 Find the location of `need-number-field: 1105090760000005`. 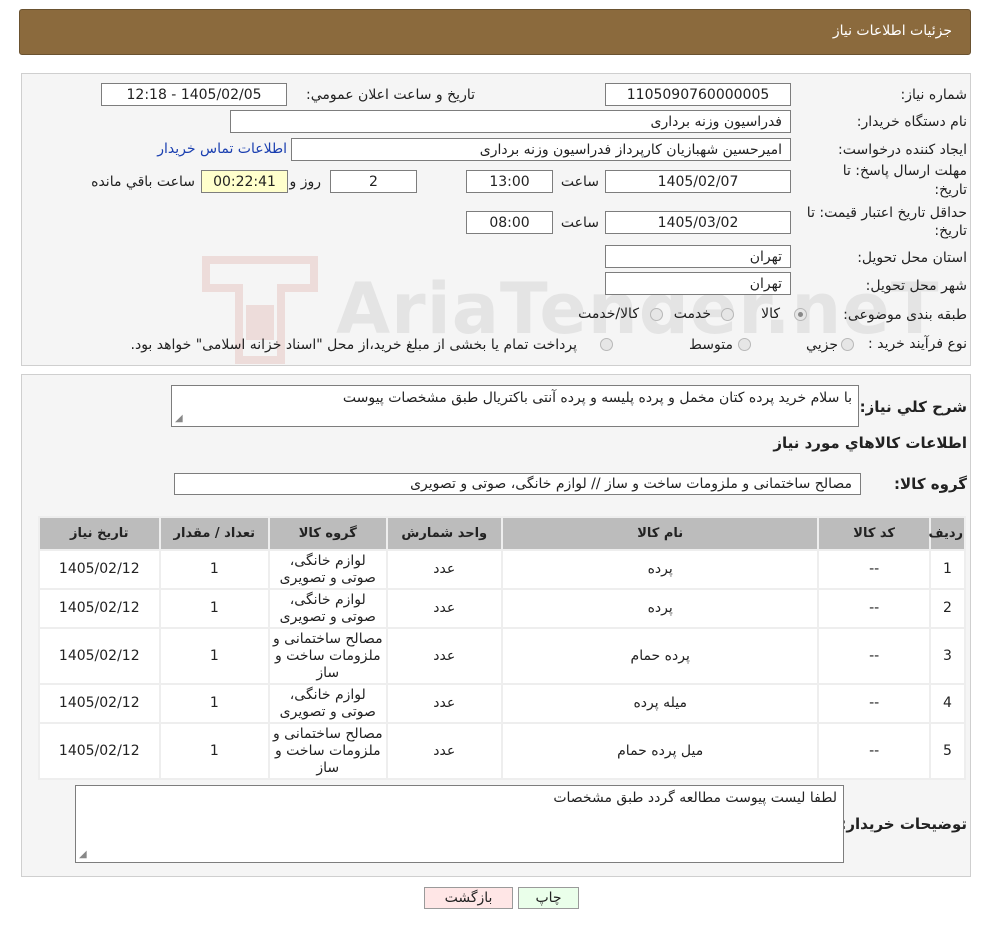

need-number-field: 1105090760000005 is located at coordinates (698, 94).